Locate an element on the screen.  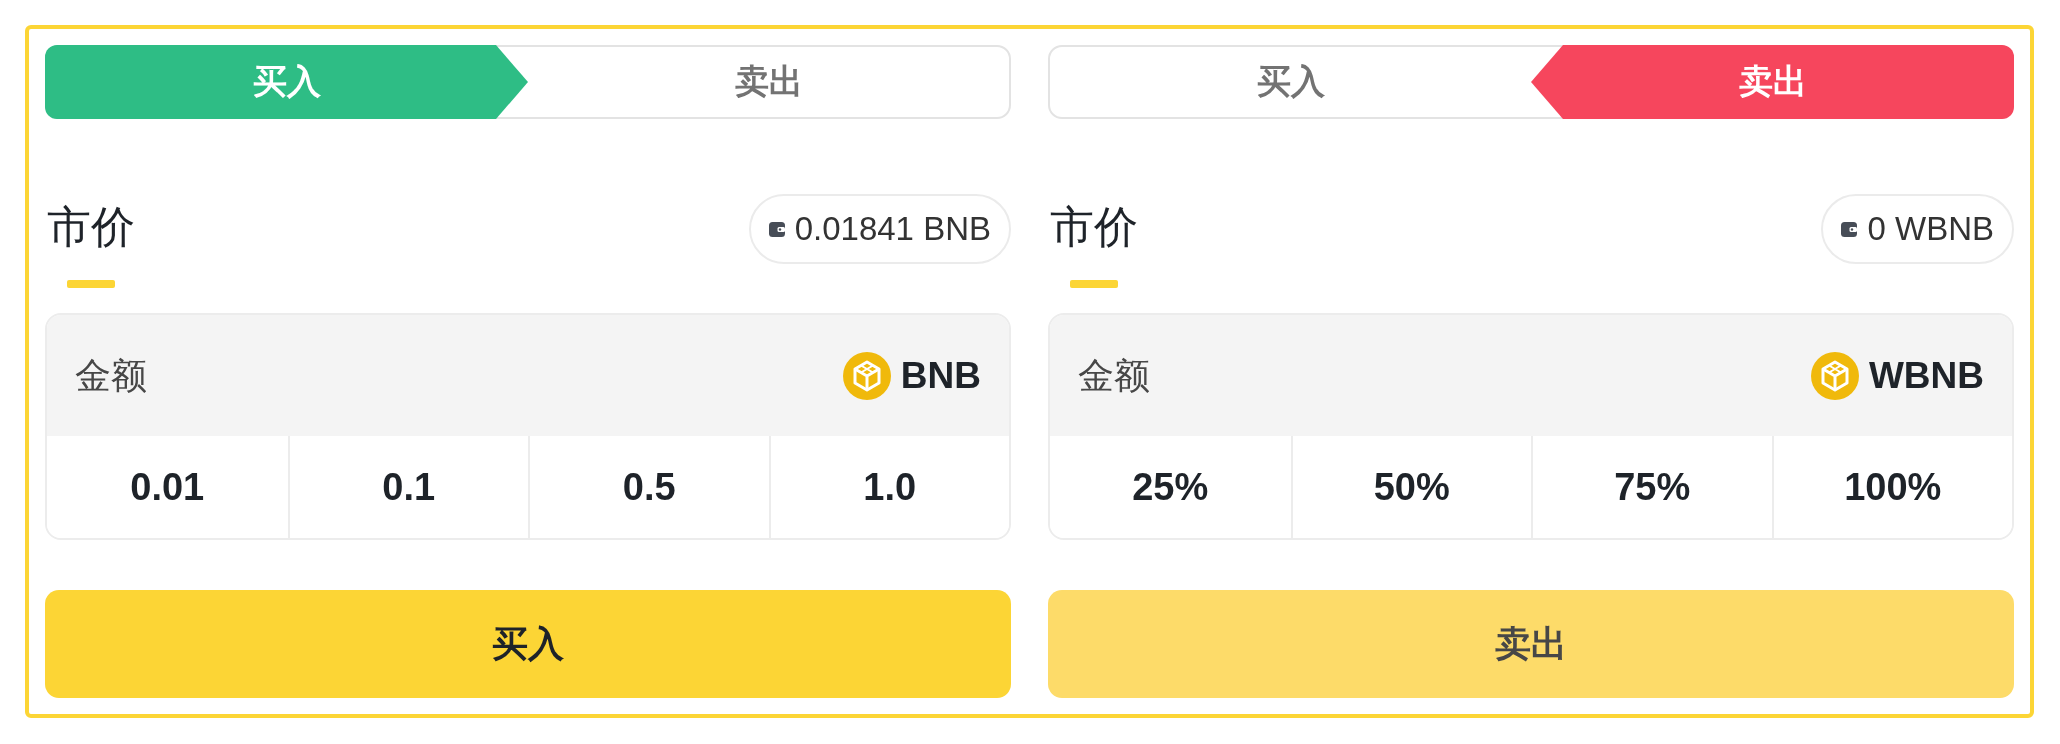
token-symbol: WBNB is located at coordinates (1926, 375).